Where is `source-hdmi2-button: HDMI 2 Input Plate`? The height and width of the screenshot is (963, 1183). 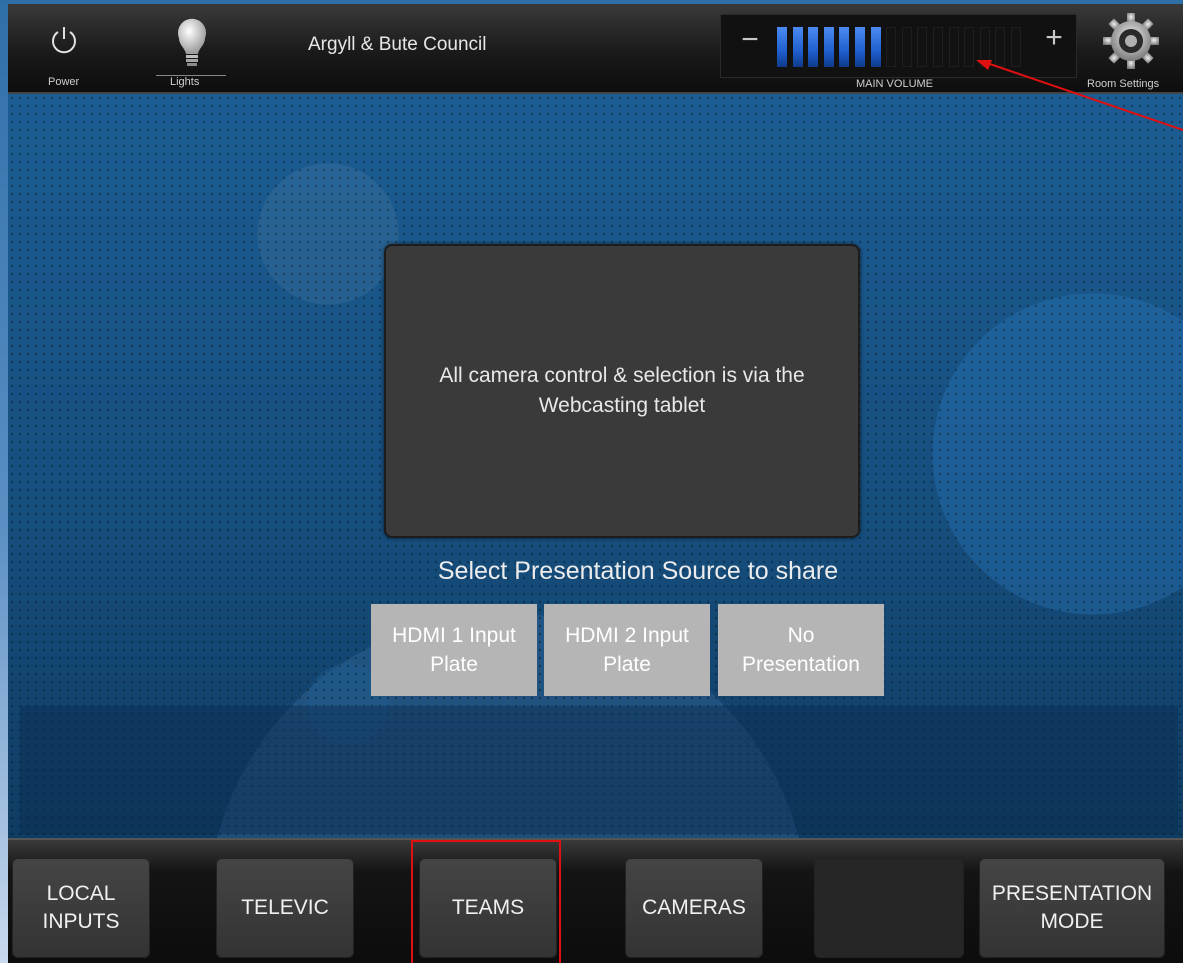 source-hdmi2-button: HDMI 2 Input Plate is located at coordinates (627, 650).